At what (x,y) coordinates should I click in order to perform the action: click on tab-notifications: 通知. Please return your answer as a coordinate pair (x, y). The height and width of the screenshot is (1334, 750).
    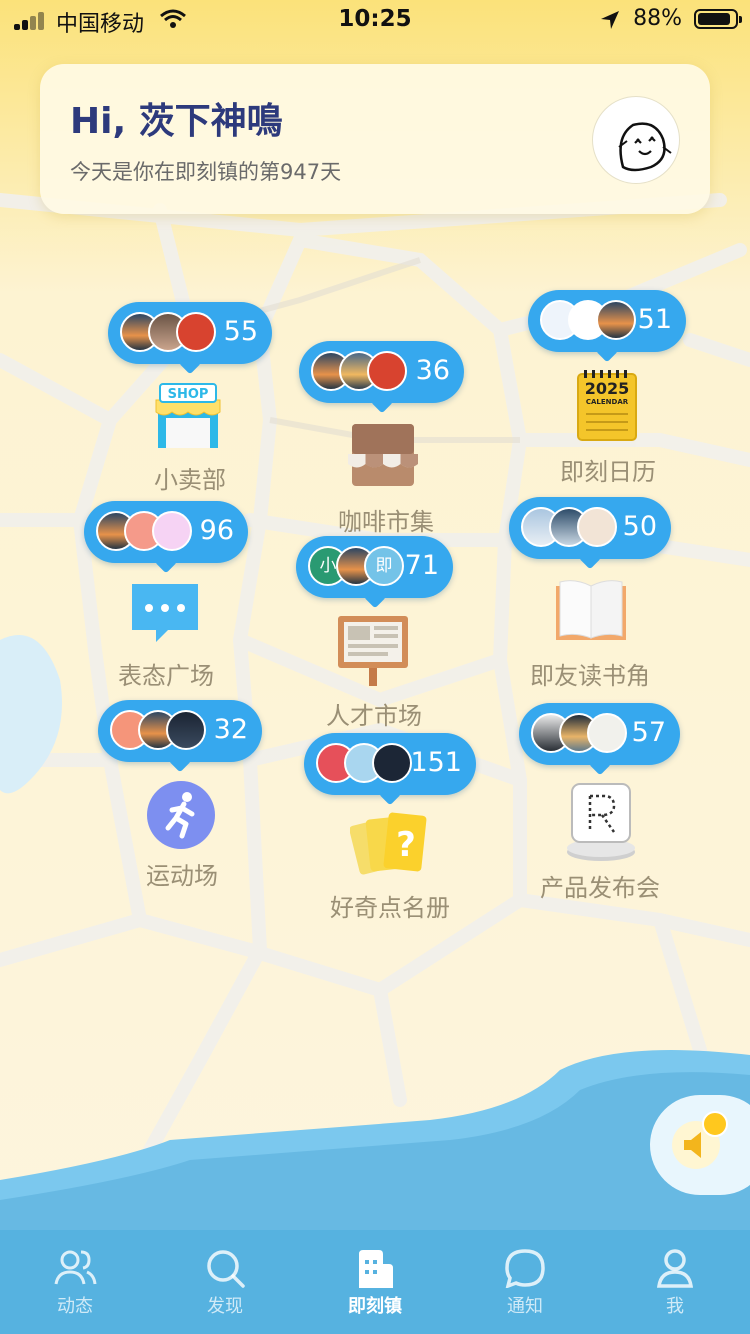
    Looking at the image, I should click on (525, 1283).